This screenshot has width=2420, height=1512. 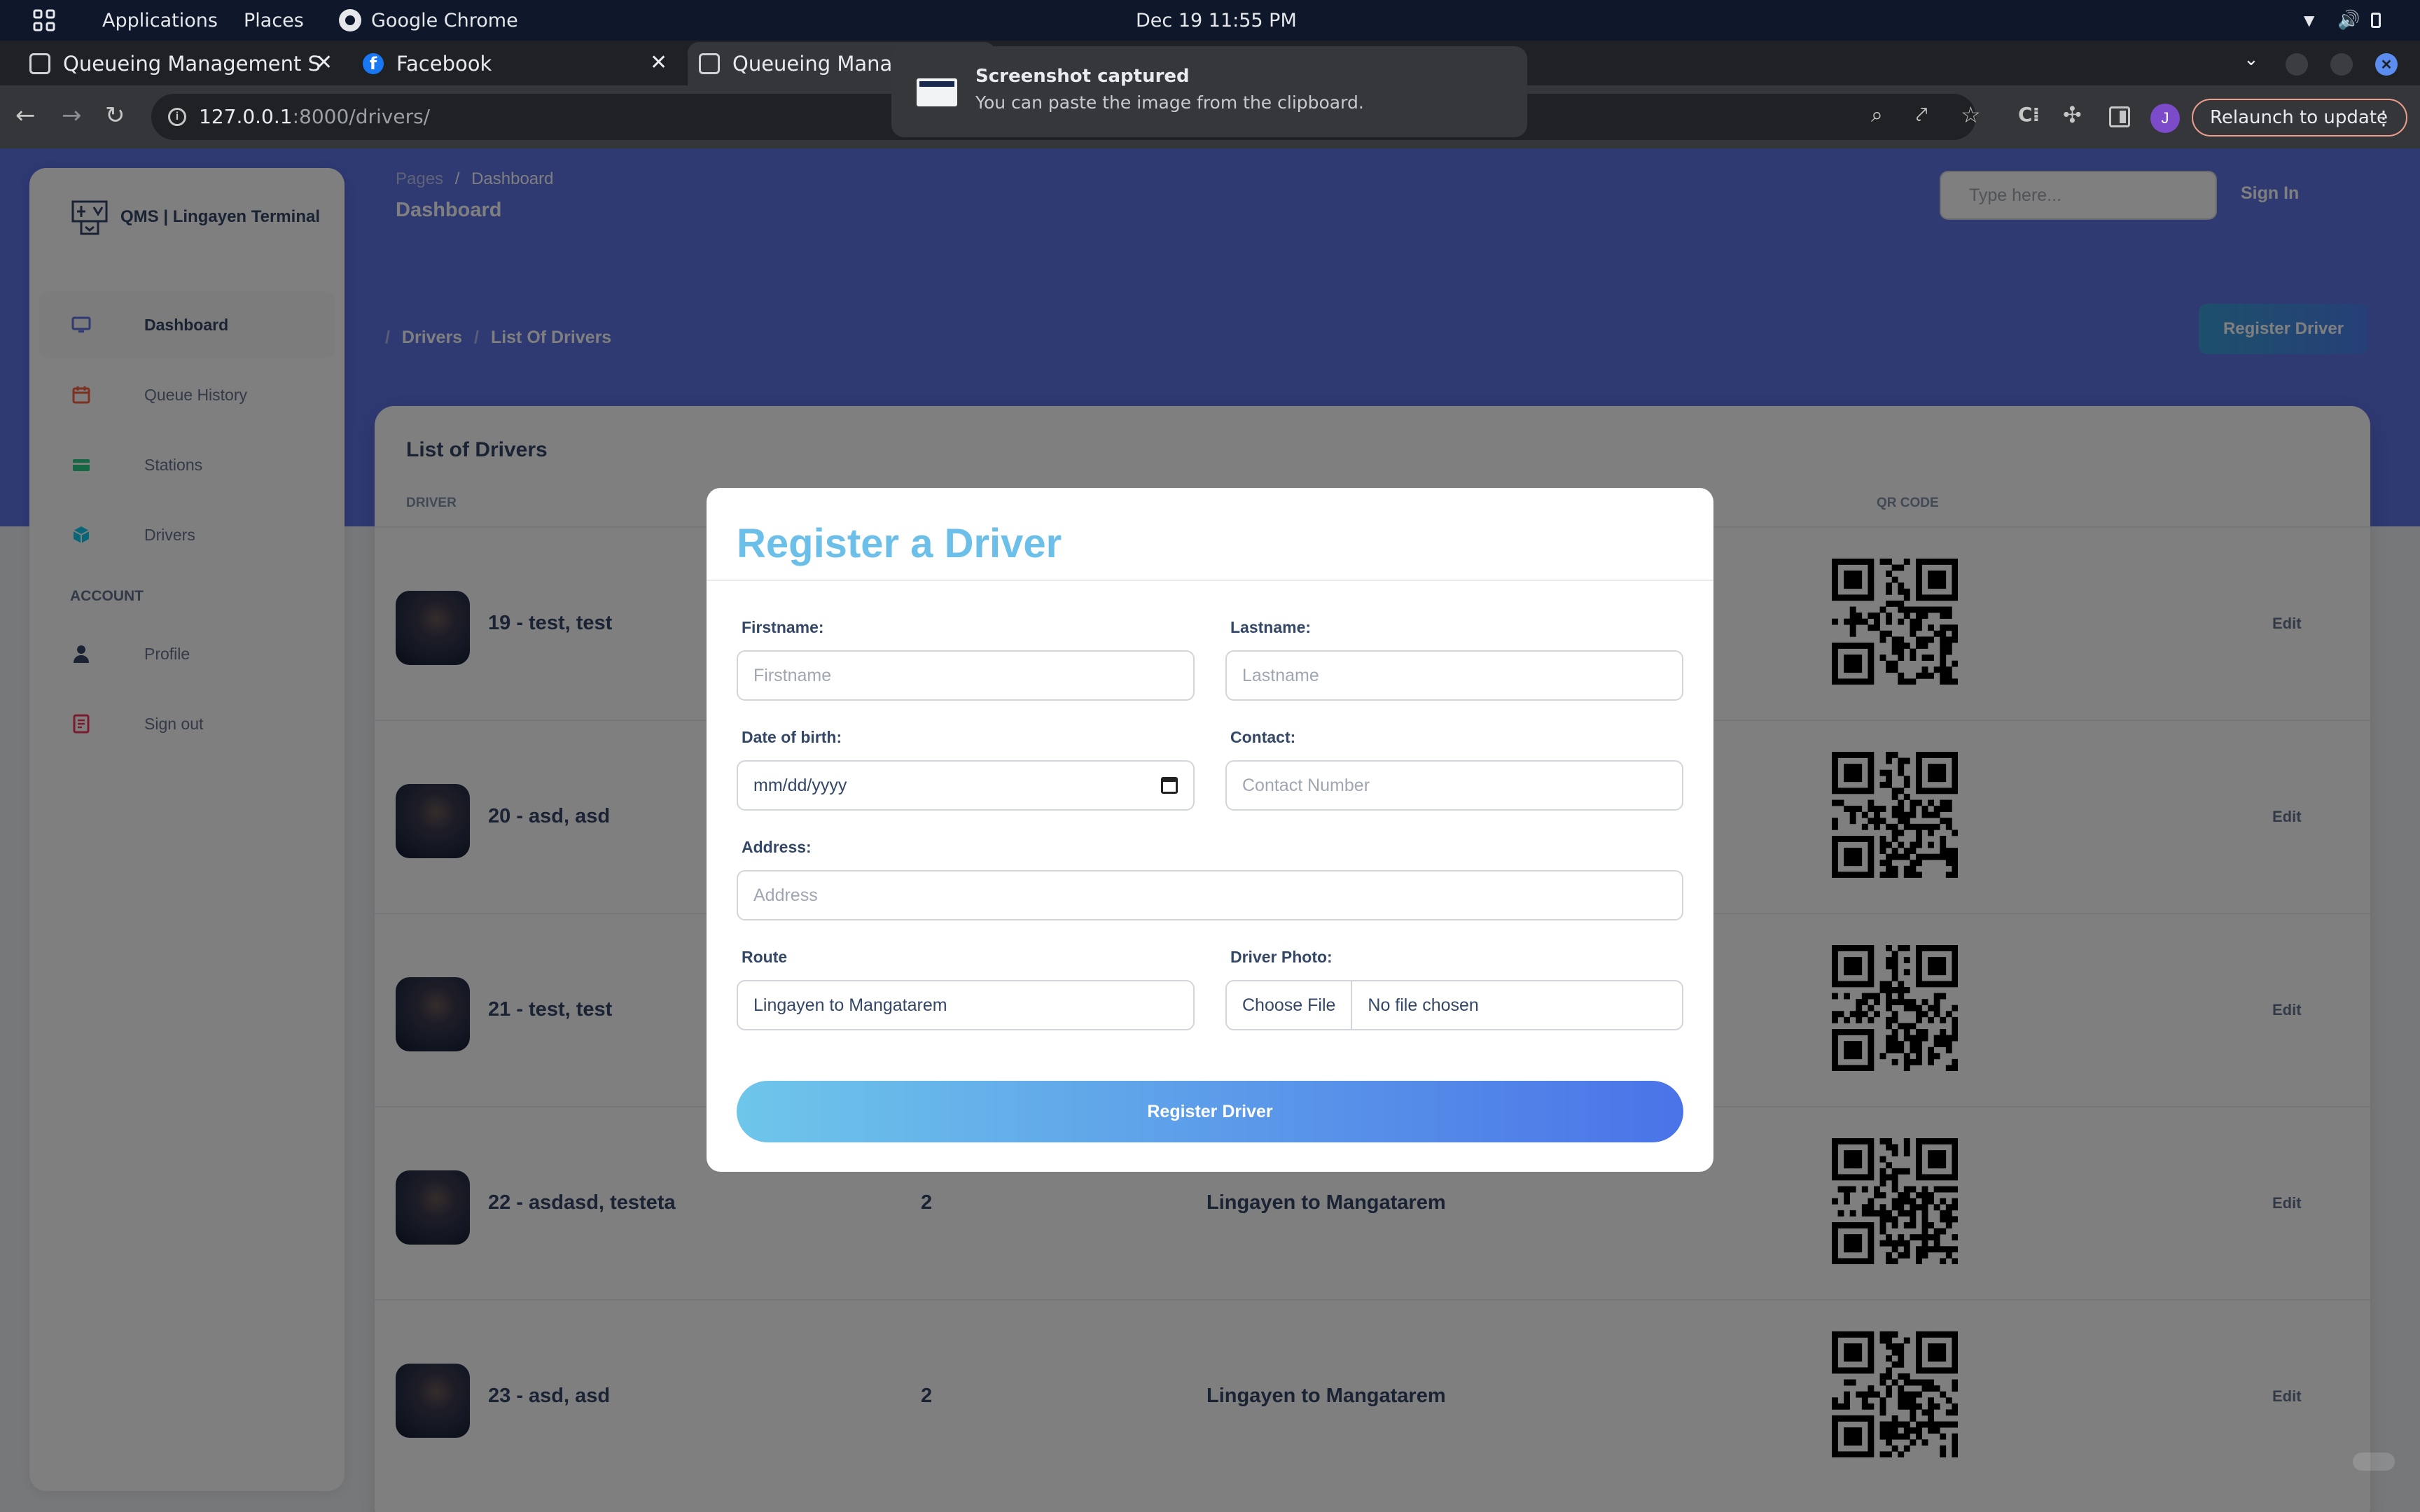 What do you see at coordinates (1454, 785) in the screenshot?
I see `contact-input: Contact Number` at bounding box center [1454, 785].